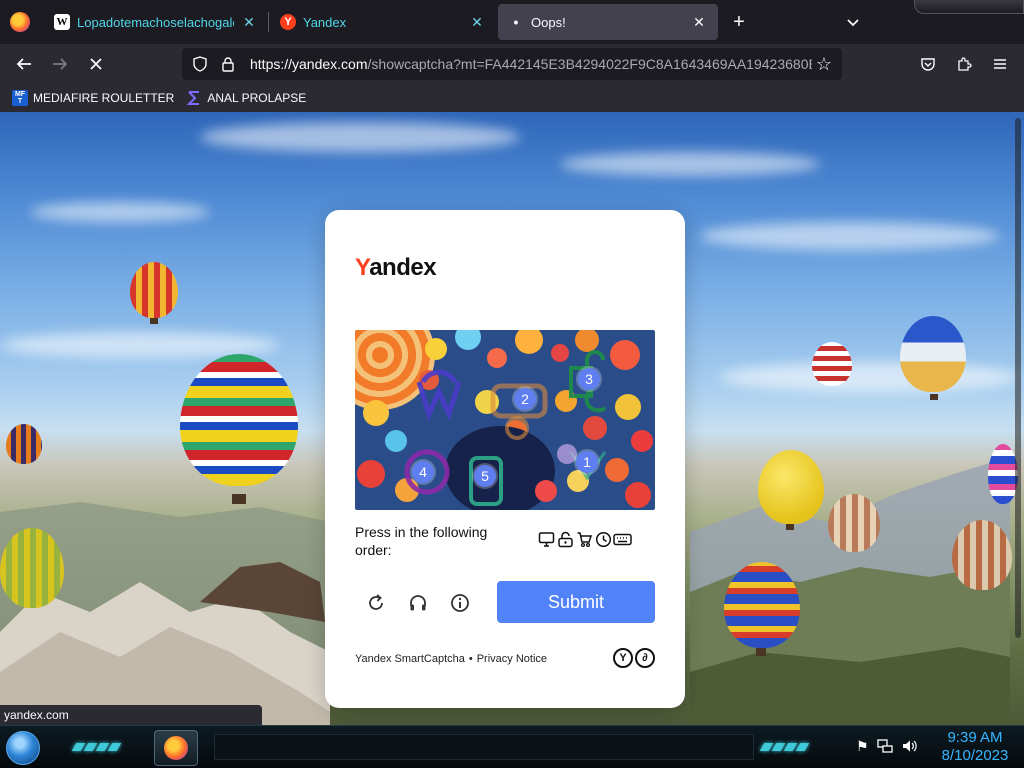 This screenshot has width=1024, height=768. Describe the element at coordinates (200, 64) in the screenshot. I see `shield-icon` at that location.